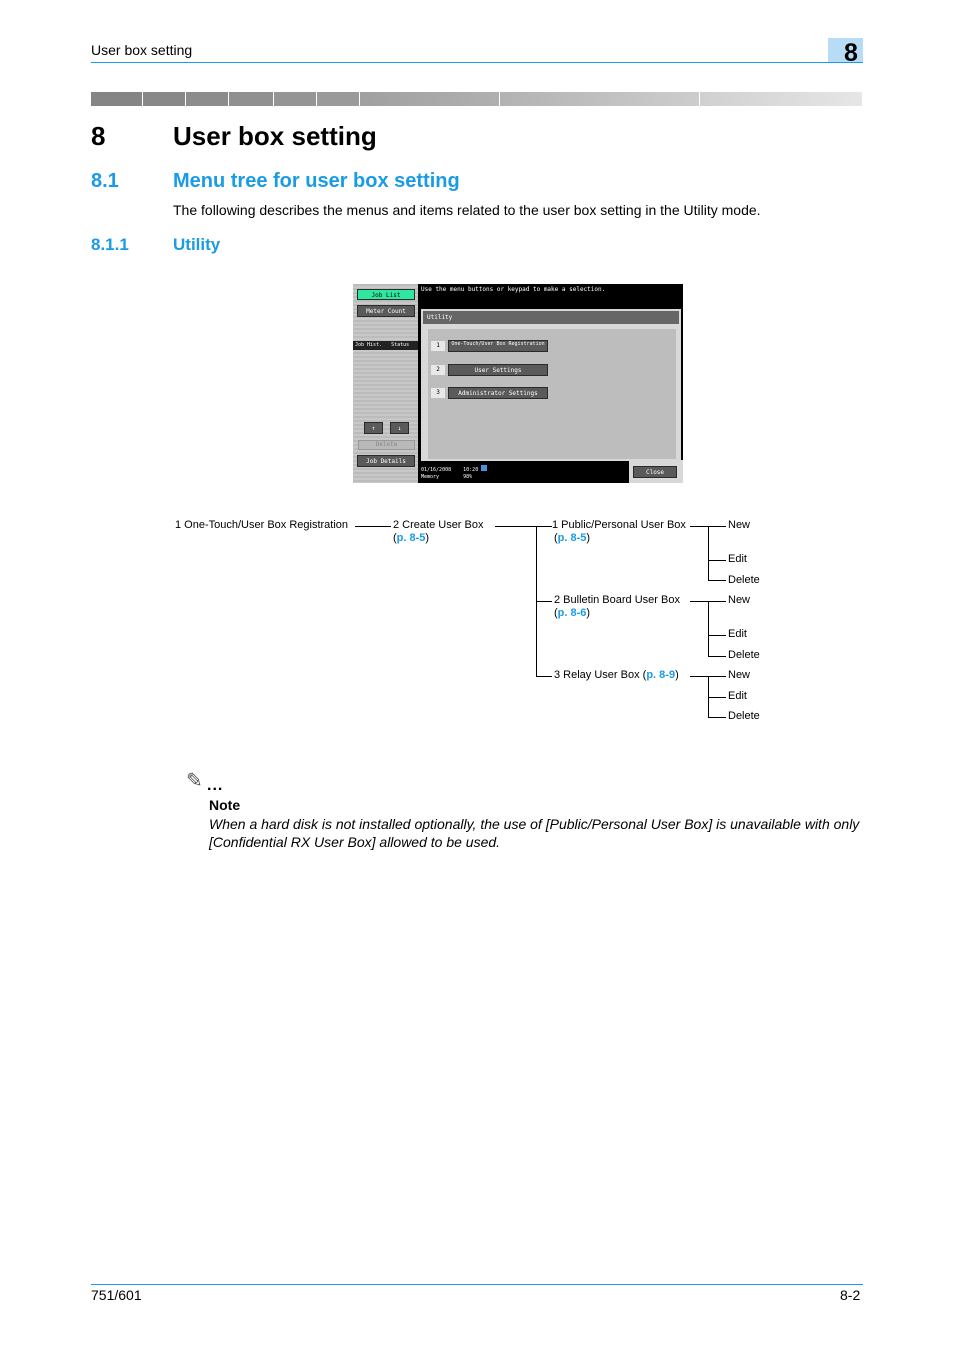 The width and height of the screenshot is (954, 1350). Describe the element at coordinates (386, 445) in the screenshot. I see `delete-button: Delete` at that location.